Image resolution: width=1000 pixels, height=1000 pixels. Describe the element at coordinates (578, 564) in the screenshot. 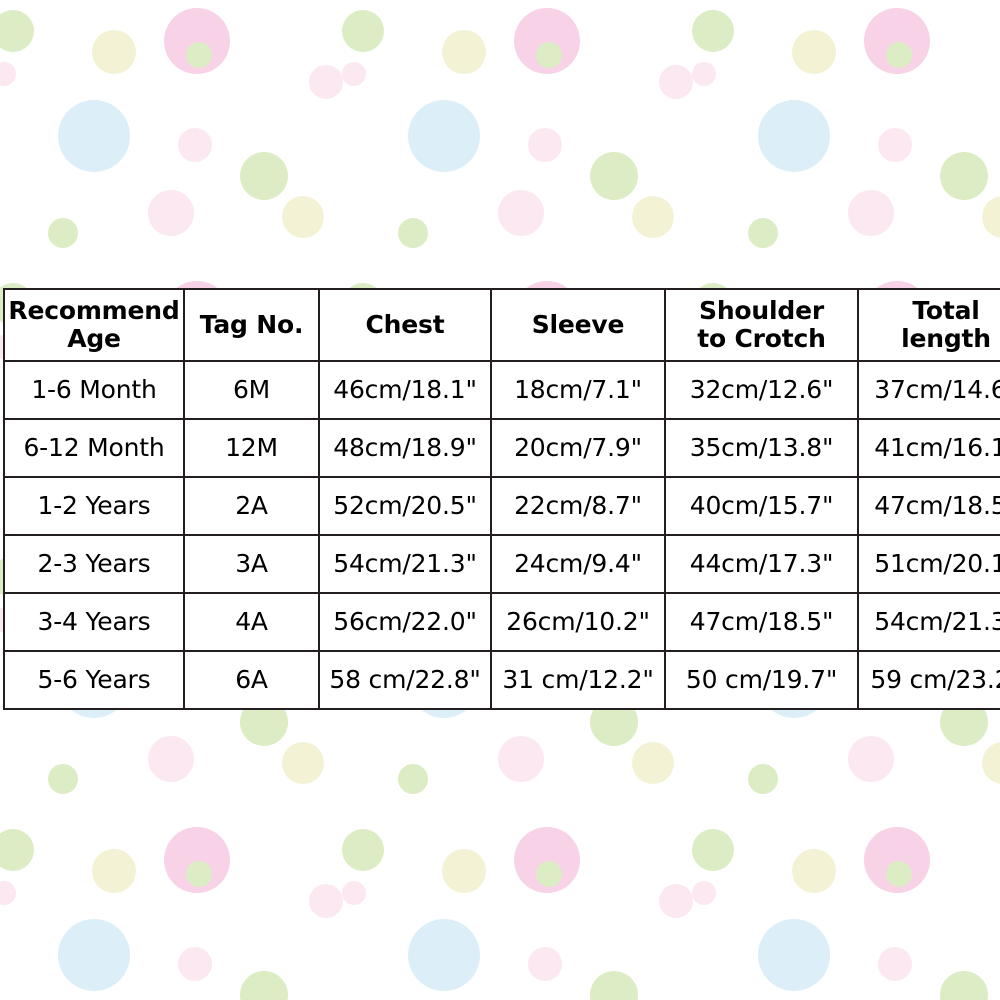

I see `cell-sleeve: 24cm/9.4"` at that location.